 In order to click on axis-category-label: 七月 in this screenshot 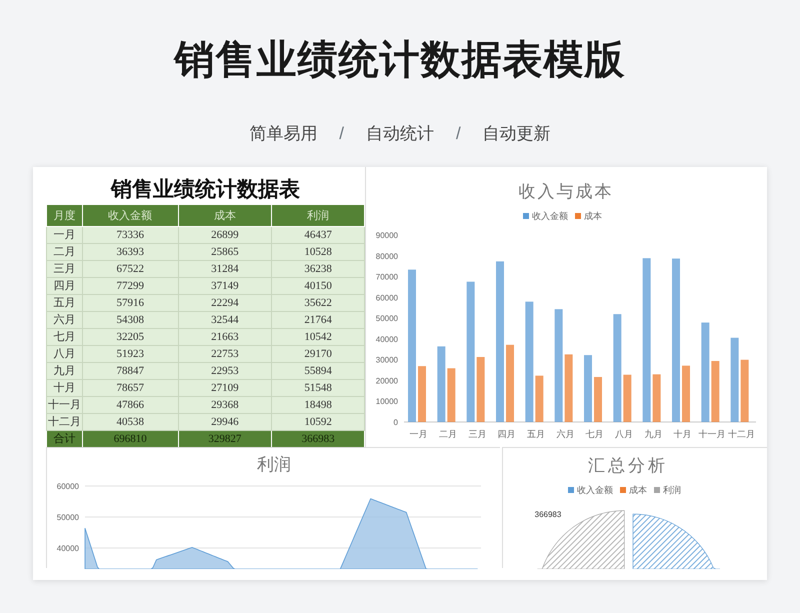, I will do `click(595, 434)`.